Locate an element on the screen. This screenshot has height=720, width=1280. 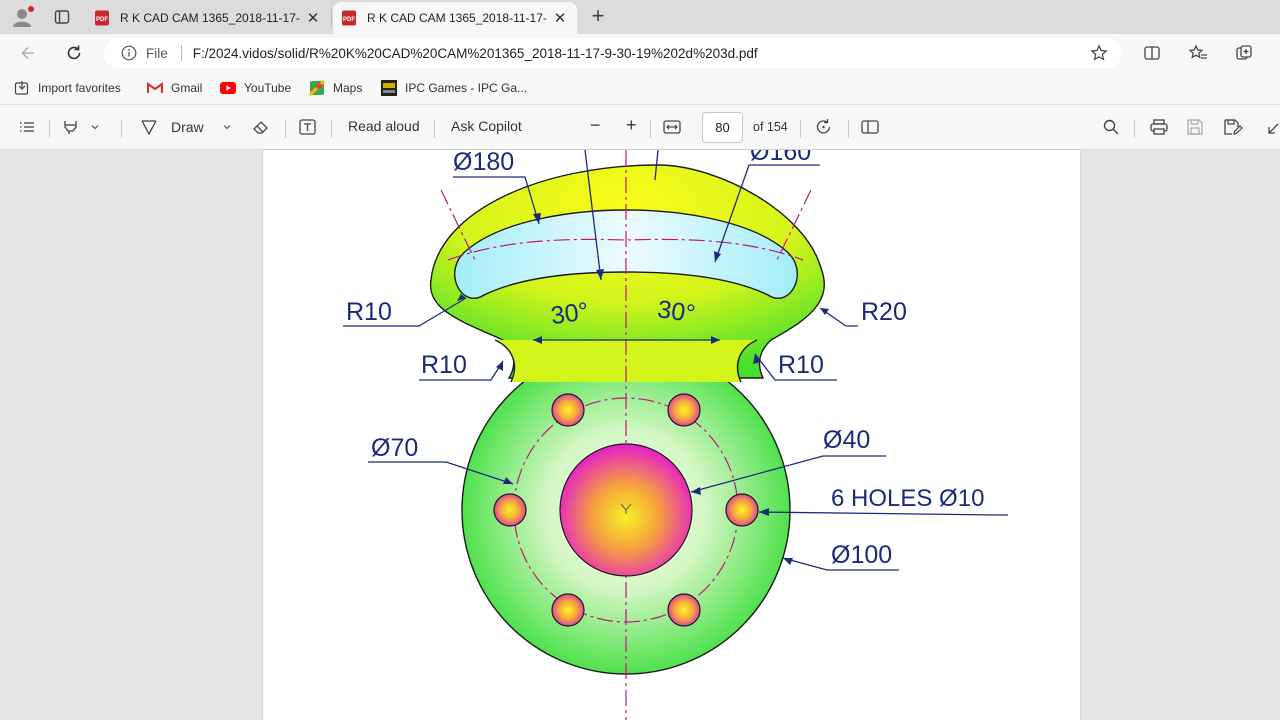
read-aloud-button: Read aloud is located at coordinates (384, 126).